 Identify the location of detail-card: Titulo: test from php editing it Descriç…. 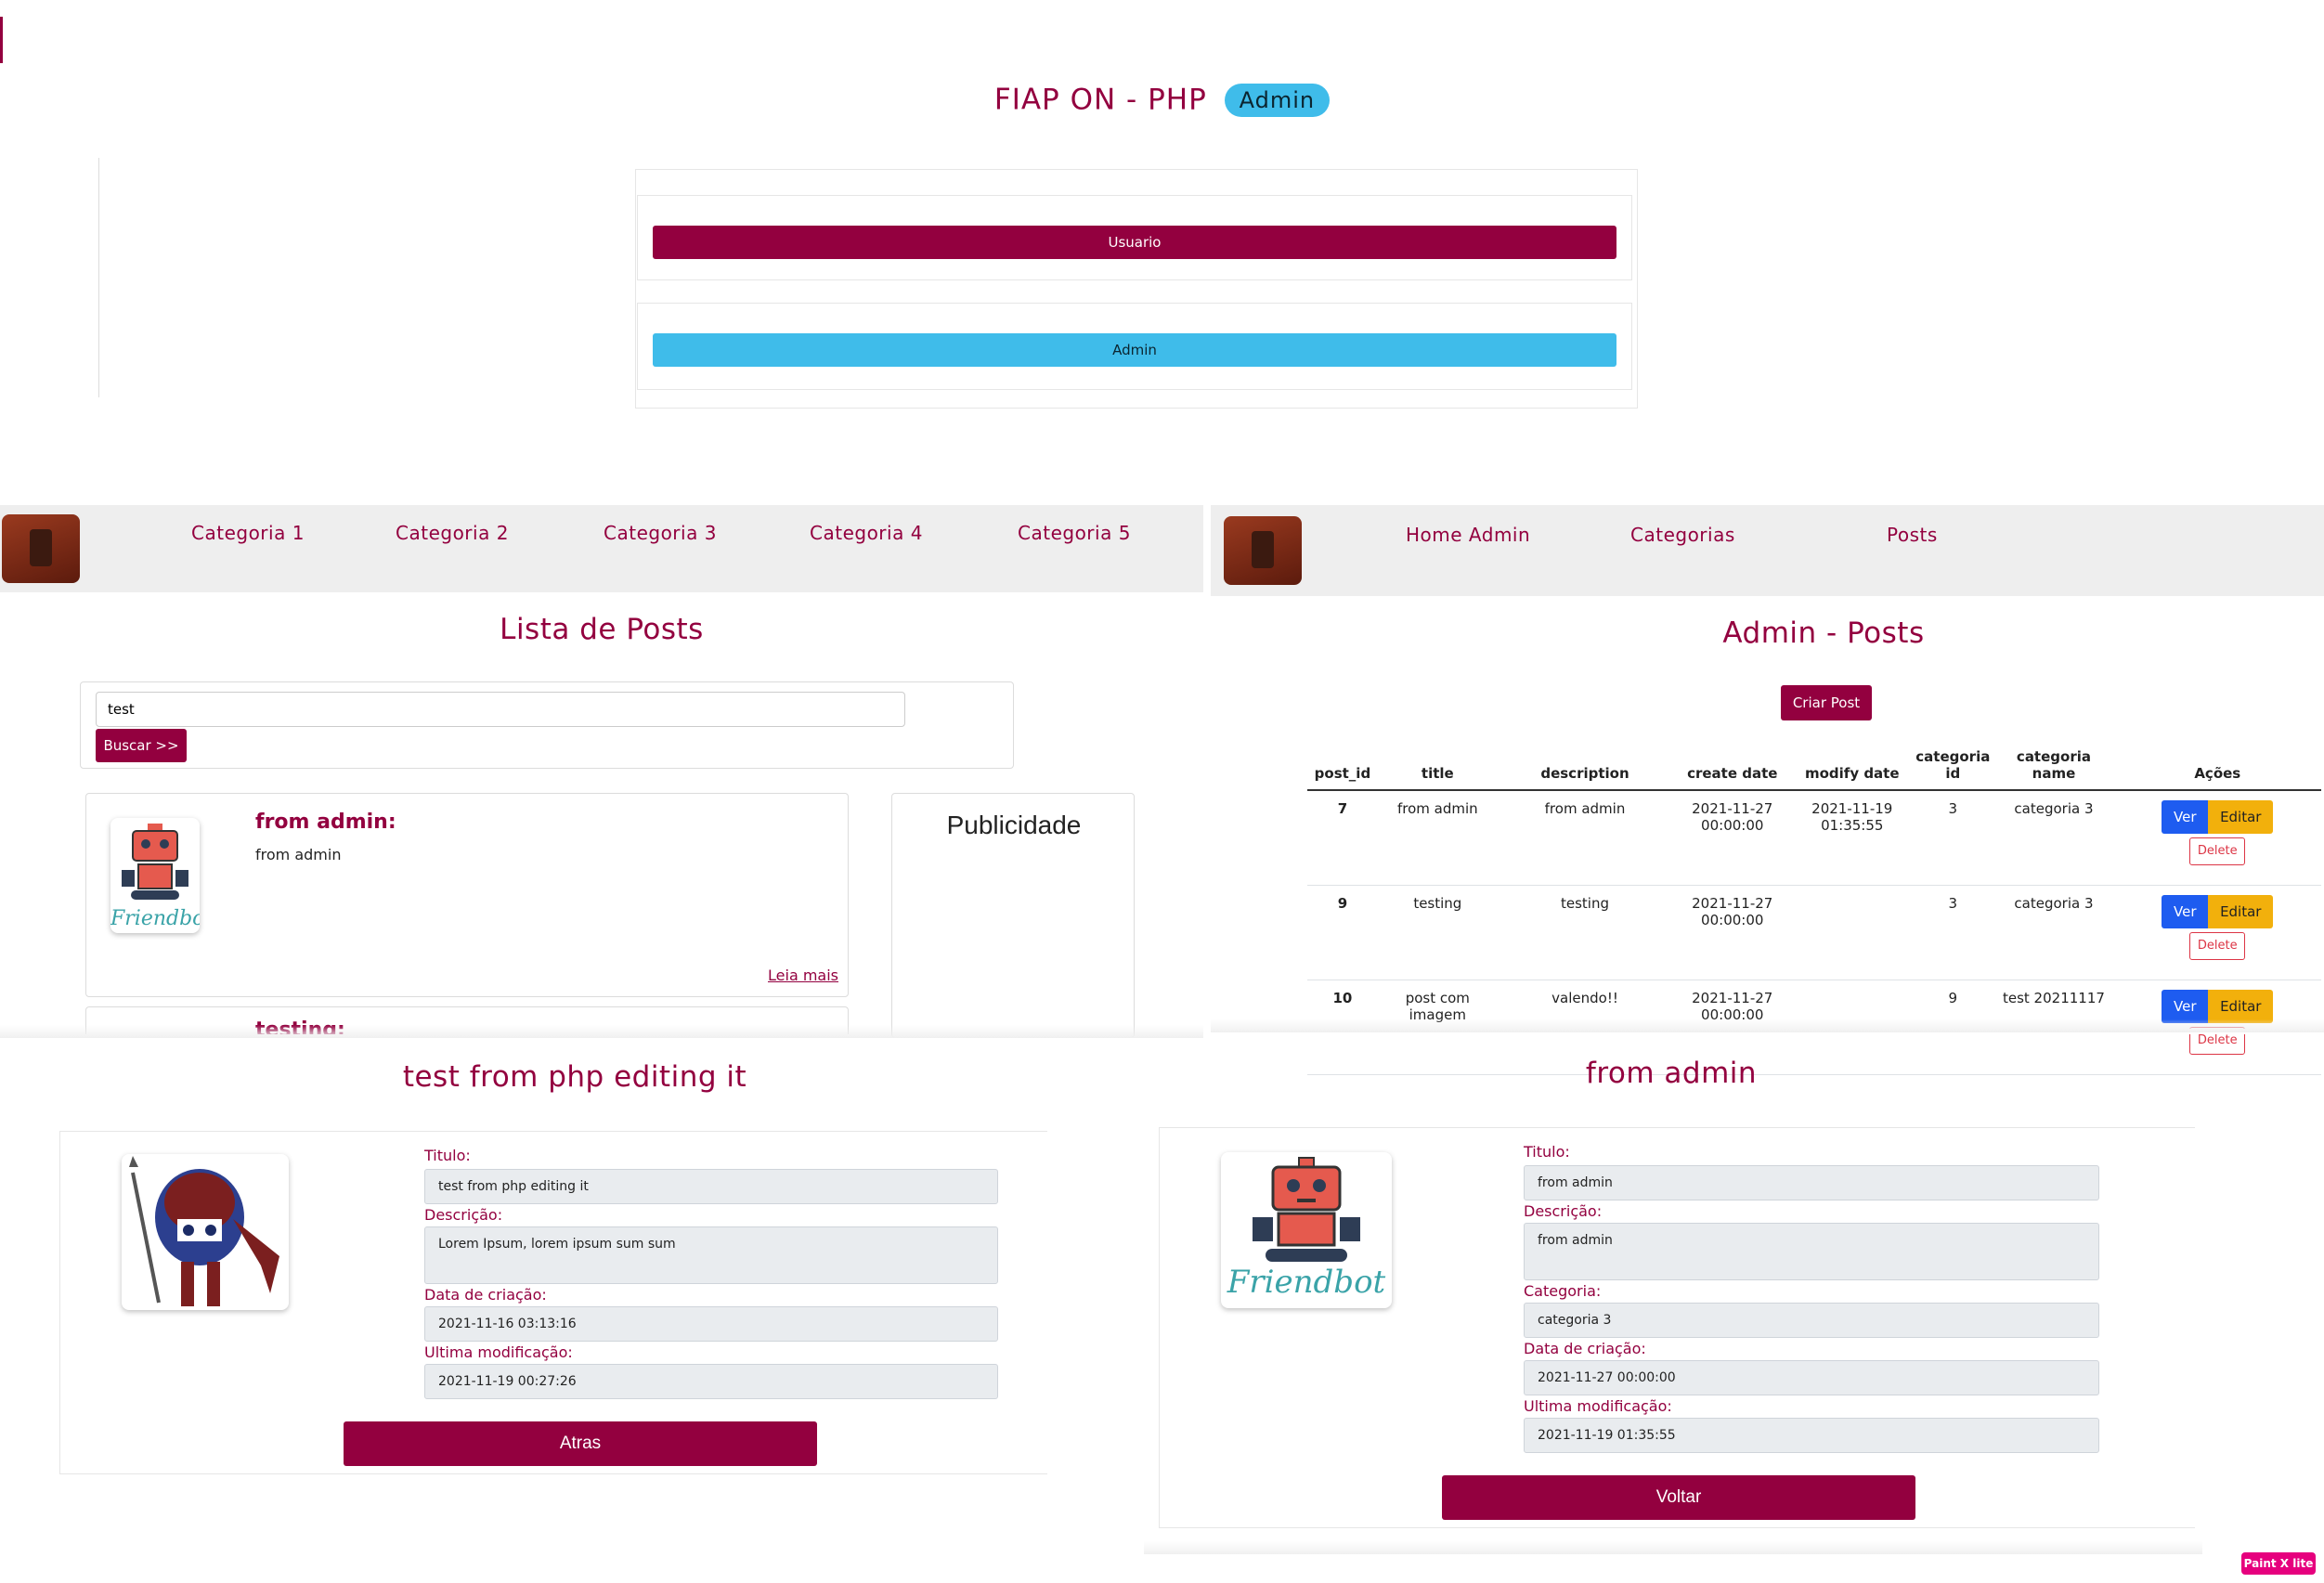
(553, 1302).